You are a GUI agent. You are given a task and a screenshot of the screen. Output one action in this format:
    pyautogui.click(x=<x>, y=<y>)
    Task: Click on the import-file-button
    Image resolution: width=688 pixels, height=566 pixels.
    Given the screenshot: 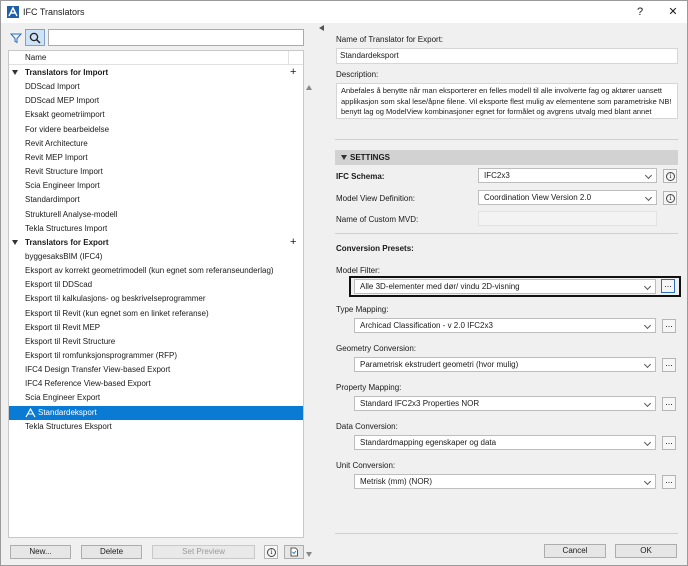 What is the action you would take?
    pyautogui.click(x=294, y=552)
    